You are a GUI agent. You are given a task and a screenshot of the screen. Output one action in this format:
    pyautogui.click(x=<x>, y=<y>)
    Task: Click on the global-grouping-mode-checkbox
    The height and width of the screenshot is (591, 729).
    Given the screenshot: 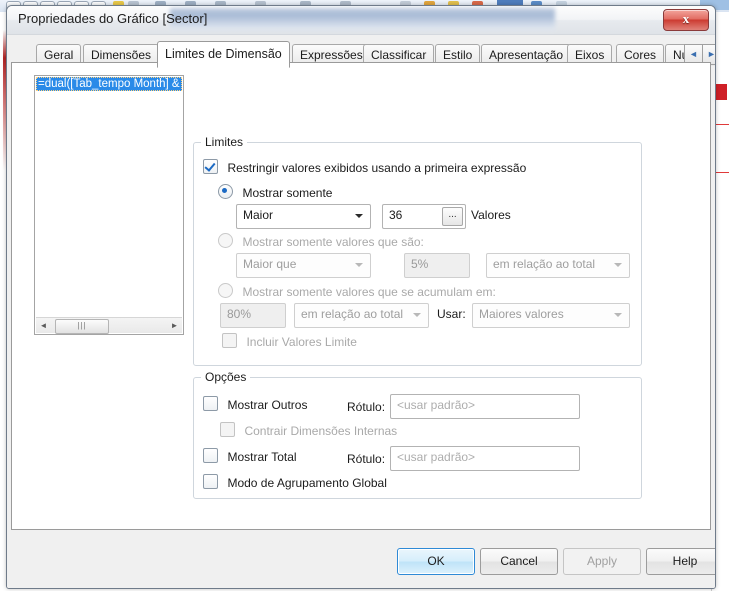 What is the action you would take?
    pyautogui.click(x=210, y=481)
    